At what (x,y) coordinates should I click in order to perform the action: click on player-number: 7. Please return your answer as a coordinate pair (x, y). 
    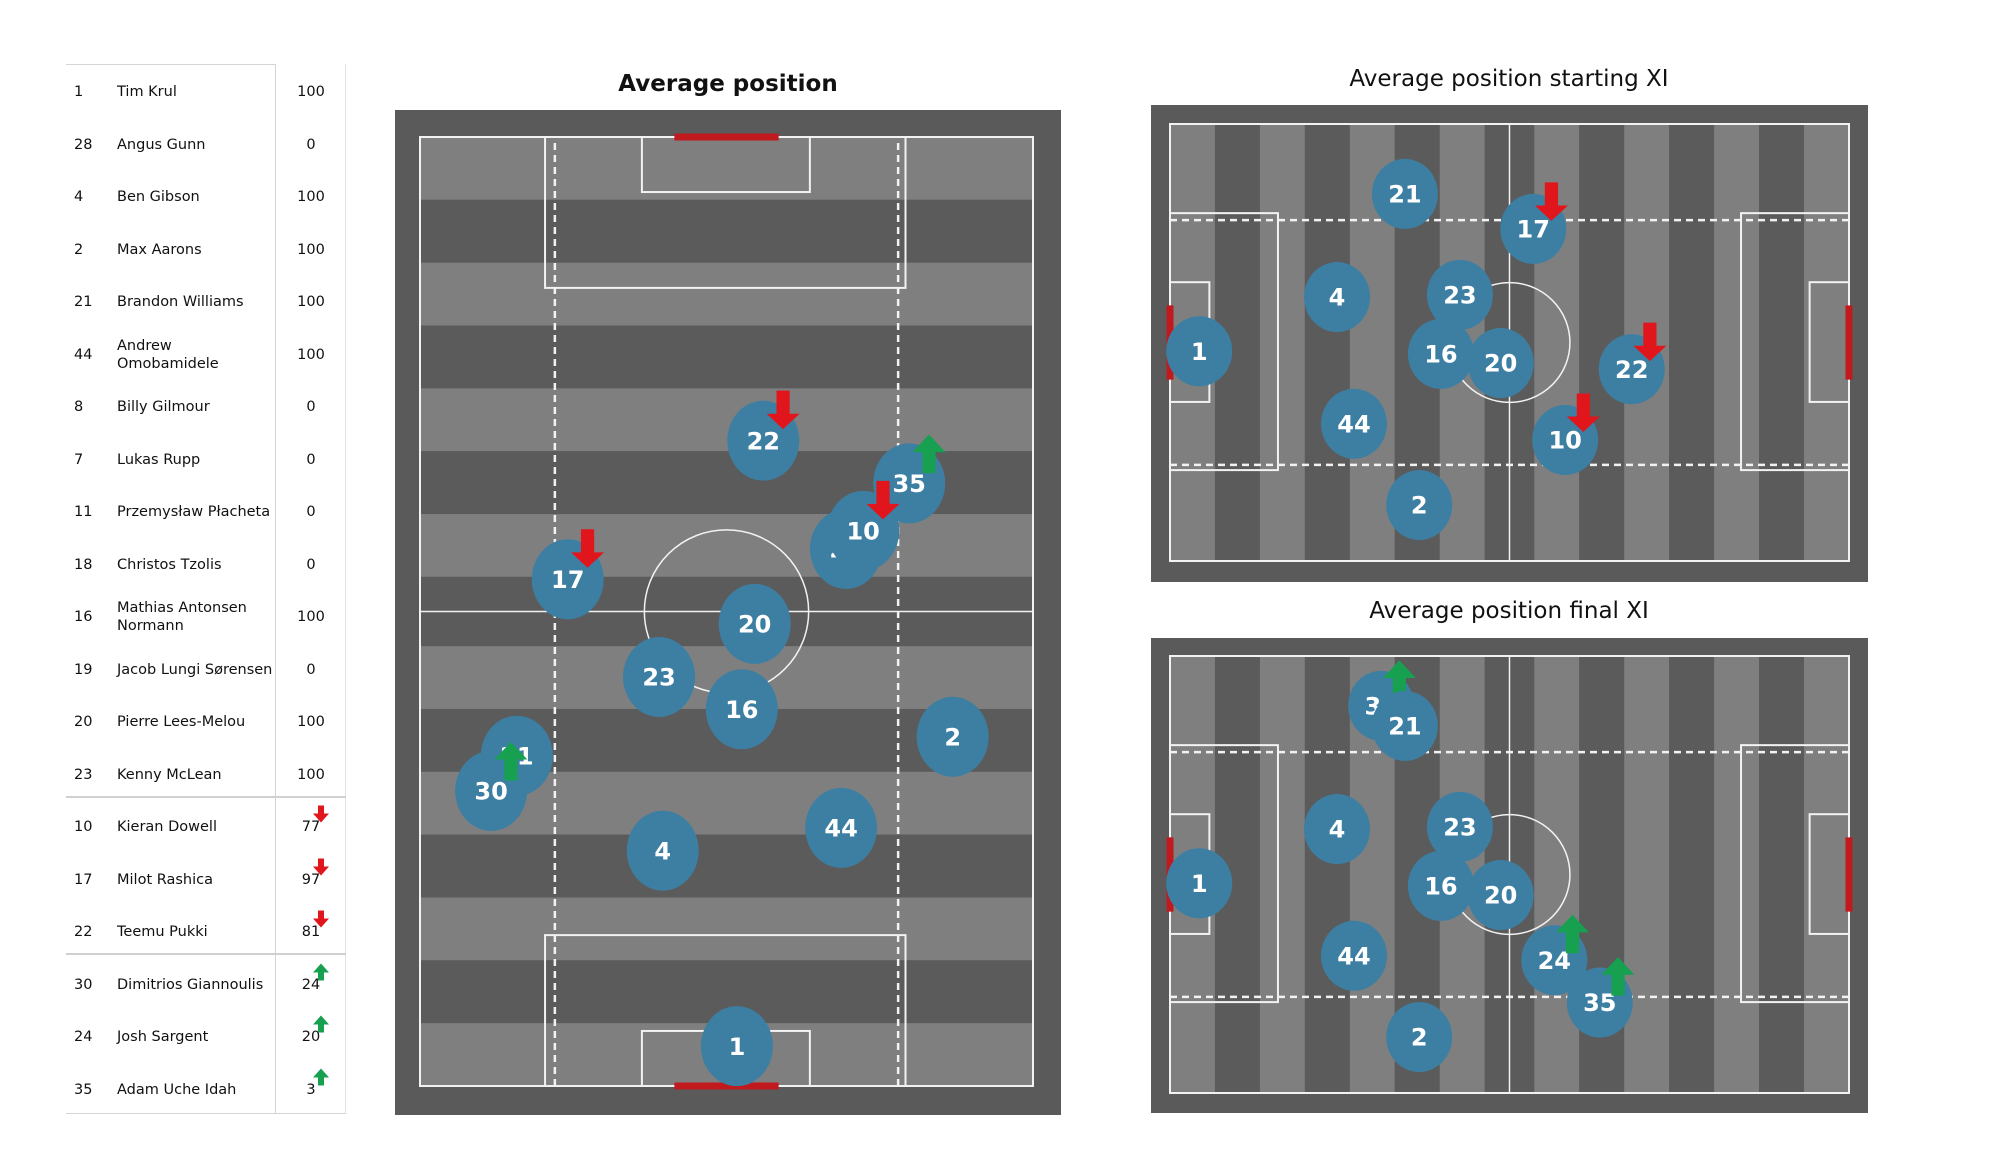
    Looking at the image, I should click on (79, 459).